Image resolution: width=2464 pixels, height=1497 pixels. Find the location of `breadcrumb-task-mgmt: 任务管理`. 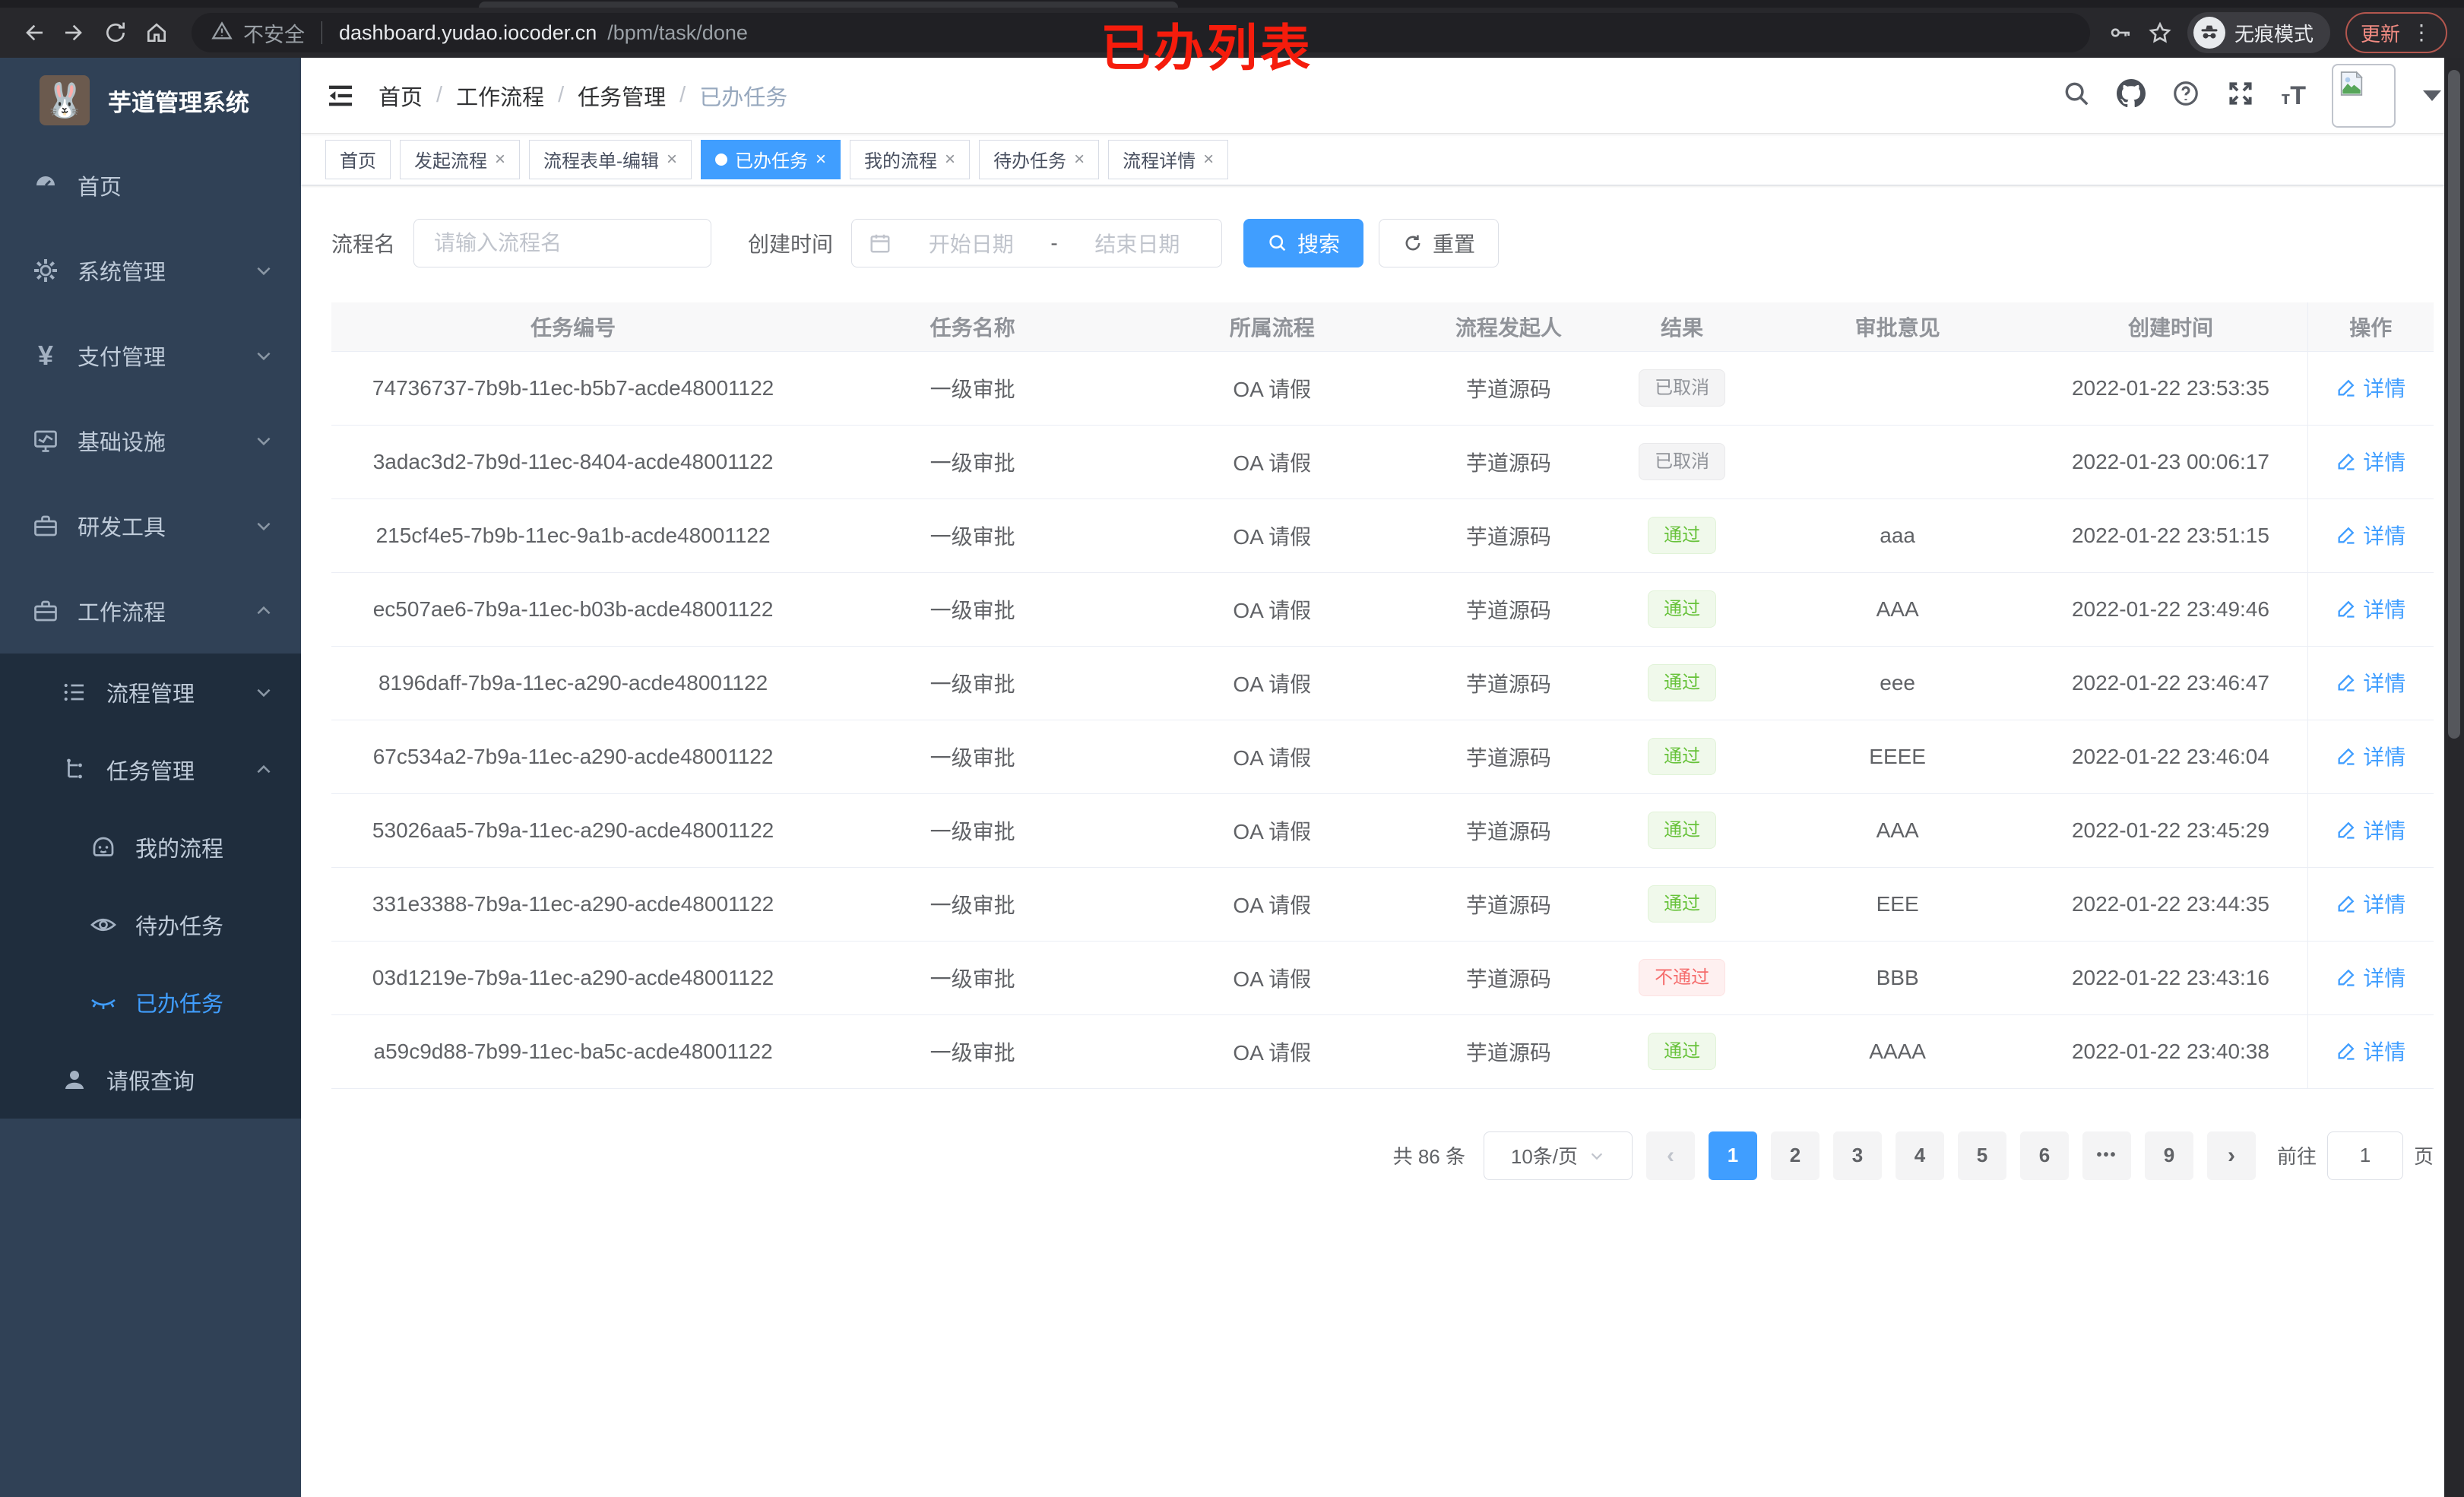

breadcrumb-task-mgmt: 任务管理 is located at coordinates (622, 96).